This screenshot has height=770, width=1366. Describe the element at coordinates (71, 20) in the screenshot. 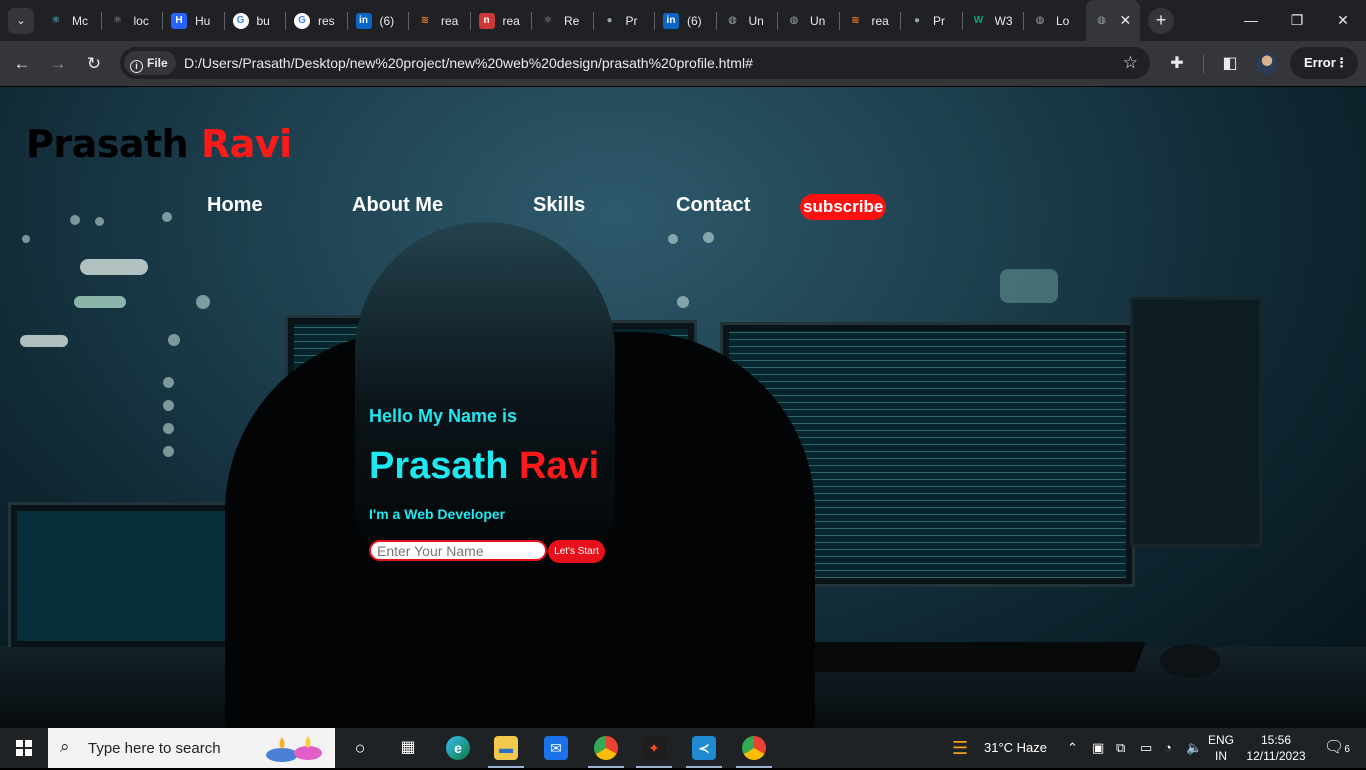

I see `tab: ⚛ Mc` at that location.